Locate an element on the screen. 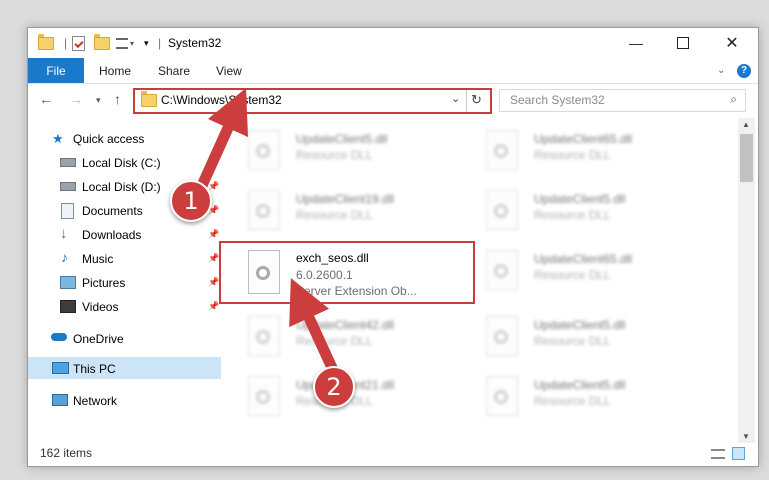 This screenshot has width=769, height=480. scroll-down-icon: ▼ is located at coordinates (746, 436).